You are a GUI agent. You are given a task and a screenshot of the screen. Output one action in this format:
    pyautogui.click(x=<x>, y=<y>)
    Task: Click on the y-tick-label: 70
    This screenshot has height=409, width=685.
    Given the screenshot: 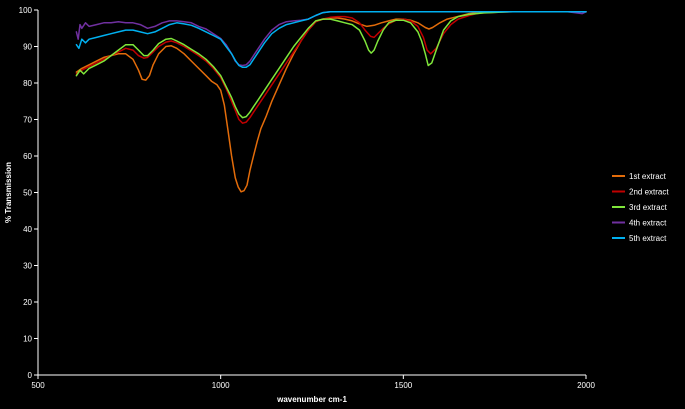 What is the action you would take?
    pyautogui.click(x=27, y=120)
    